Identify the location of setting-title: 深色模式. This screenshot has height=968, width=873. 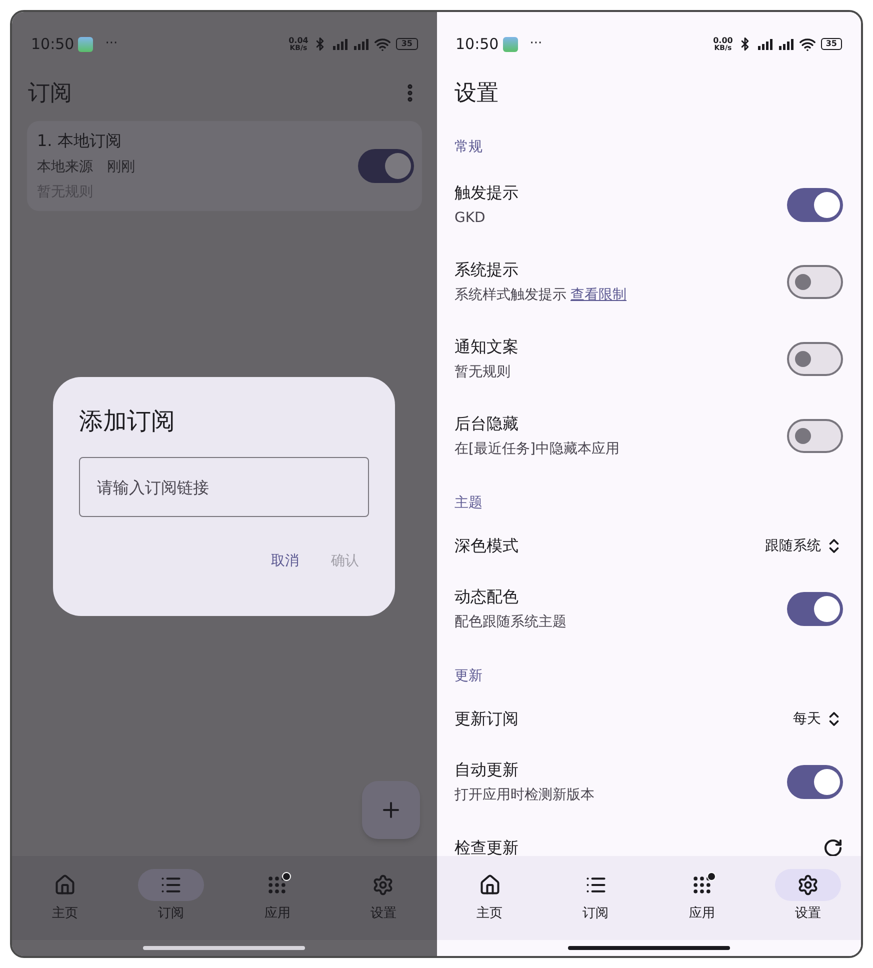
(486, 546).